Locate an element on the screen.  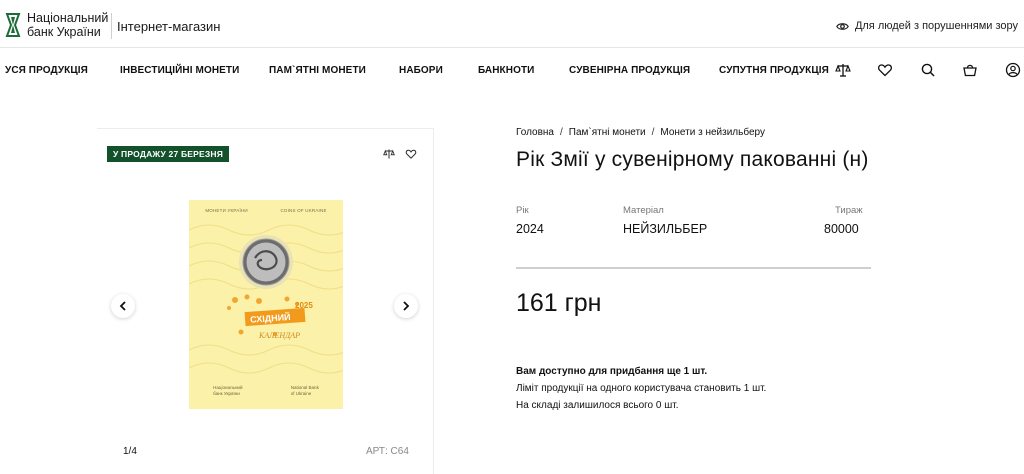
packaging-bottom-right: National Bank of Ukraine is located at coordinates (304, 390).